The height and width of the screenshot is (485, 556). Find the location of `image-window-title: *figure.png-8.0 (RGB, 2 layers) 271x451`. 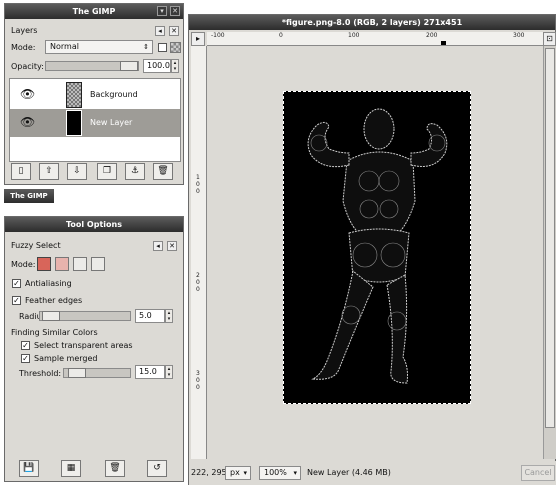

image-window-title: *figure.png-8.0 (RGB, 2 layers) 271x451 is located at coordinates (372, 22).